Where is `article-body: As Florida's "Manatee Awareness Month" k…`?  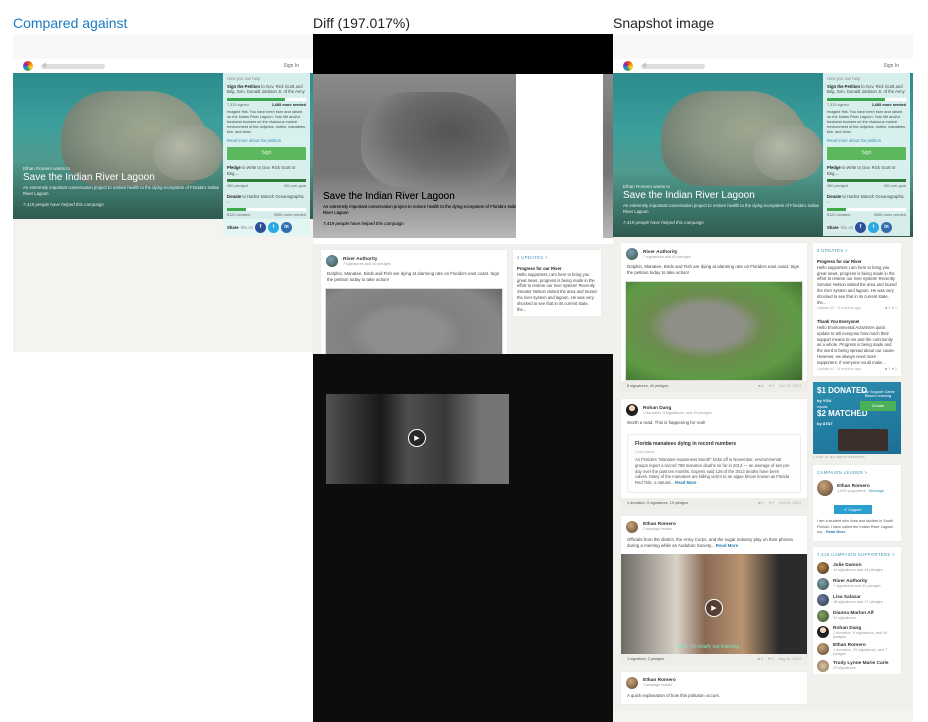
article-body: As Florida's "Manatee Awareness Month" k… is located at coordinates (712, 471).